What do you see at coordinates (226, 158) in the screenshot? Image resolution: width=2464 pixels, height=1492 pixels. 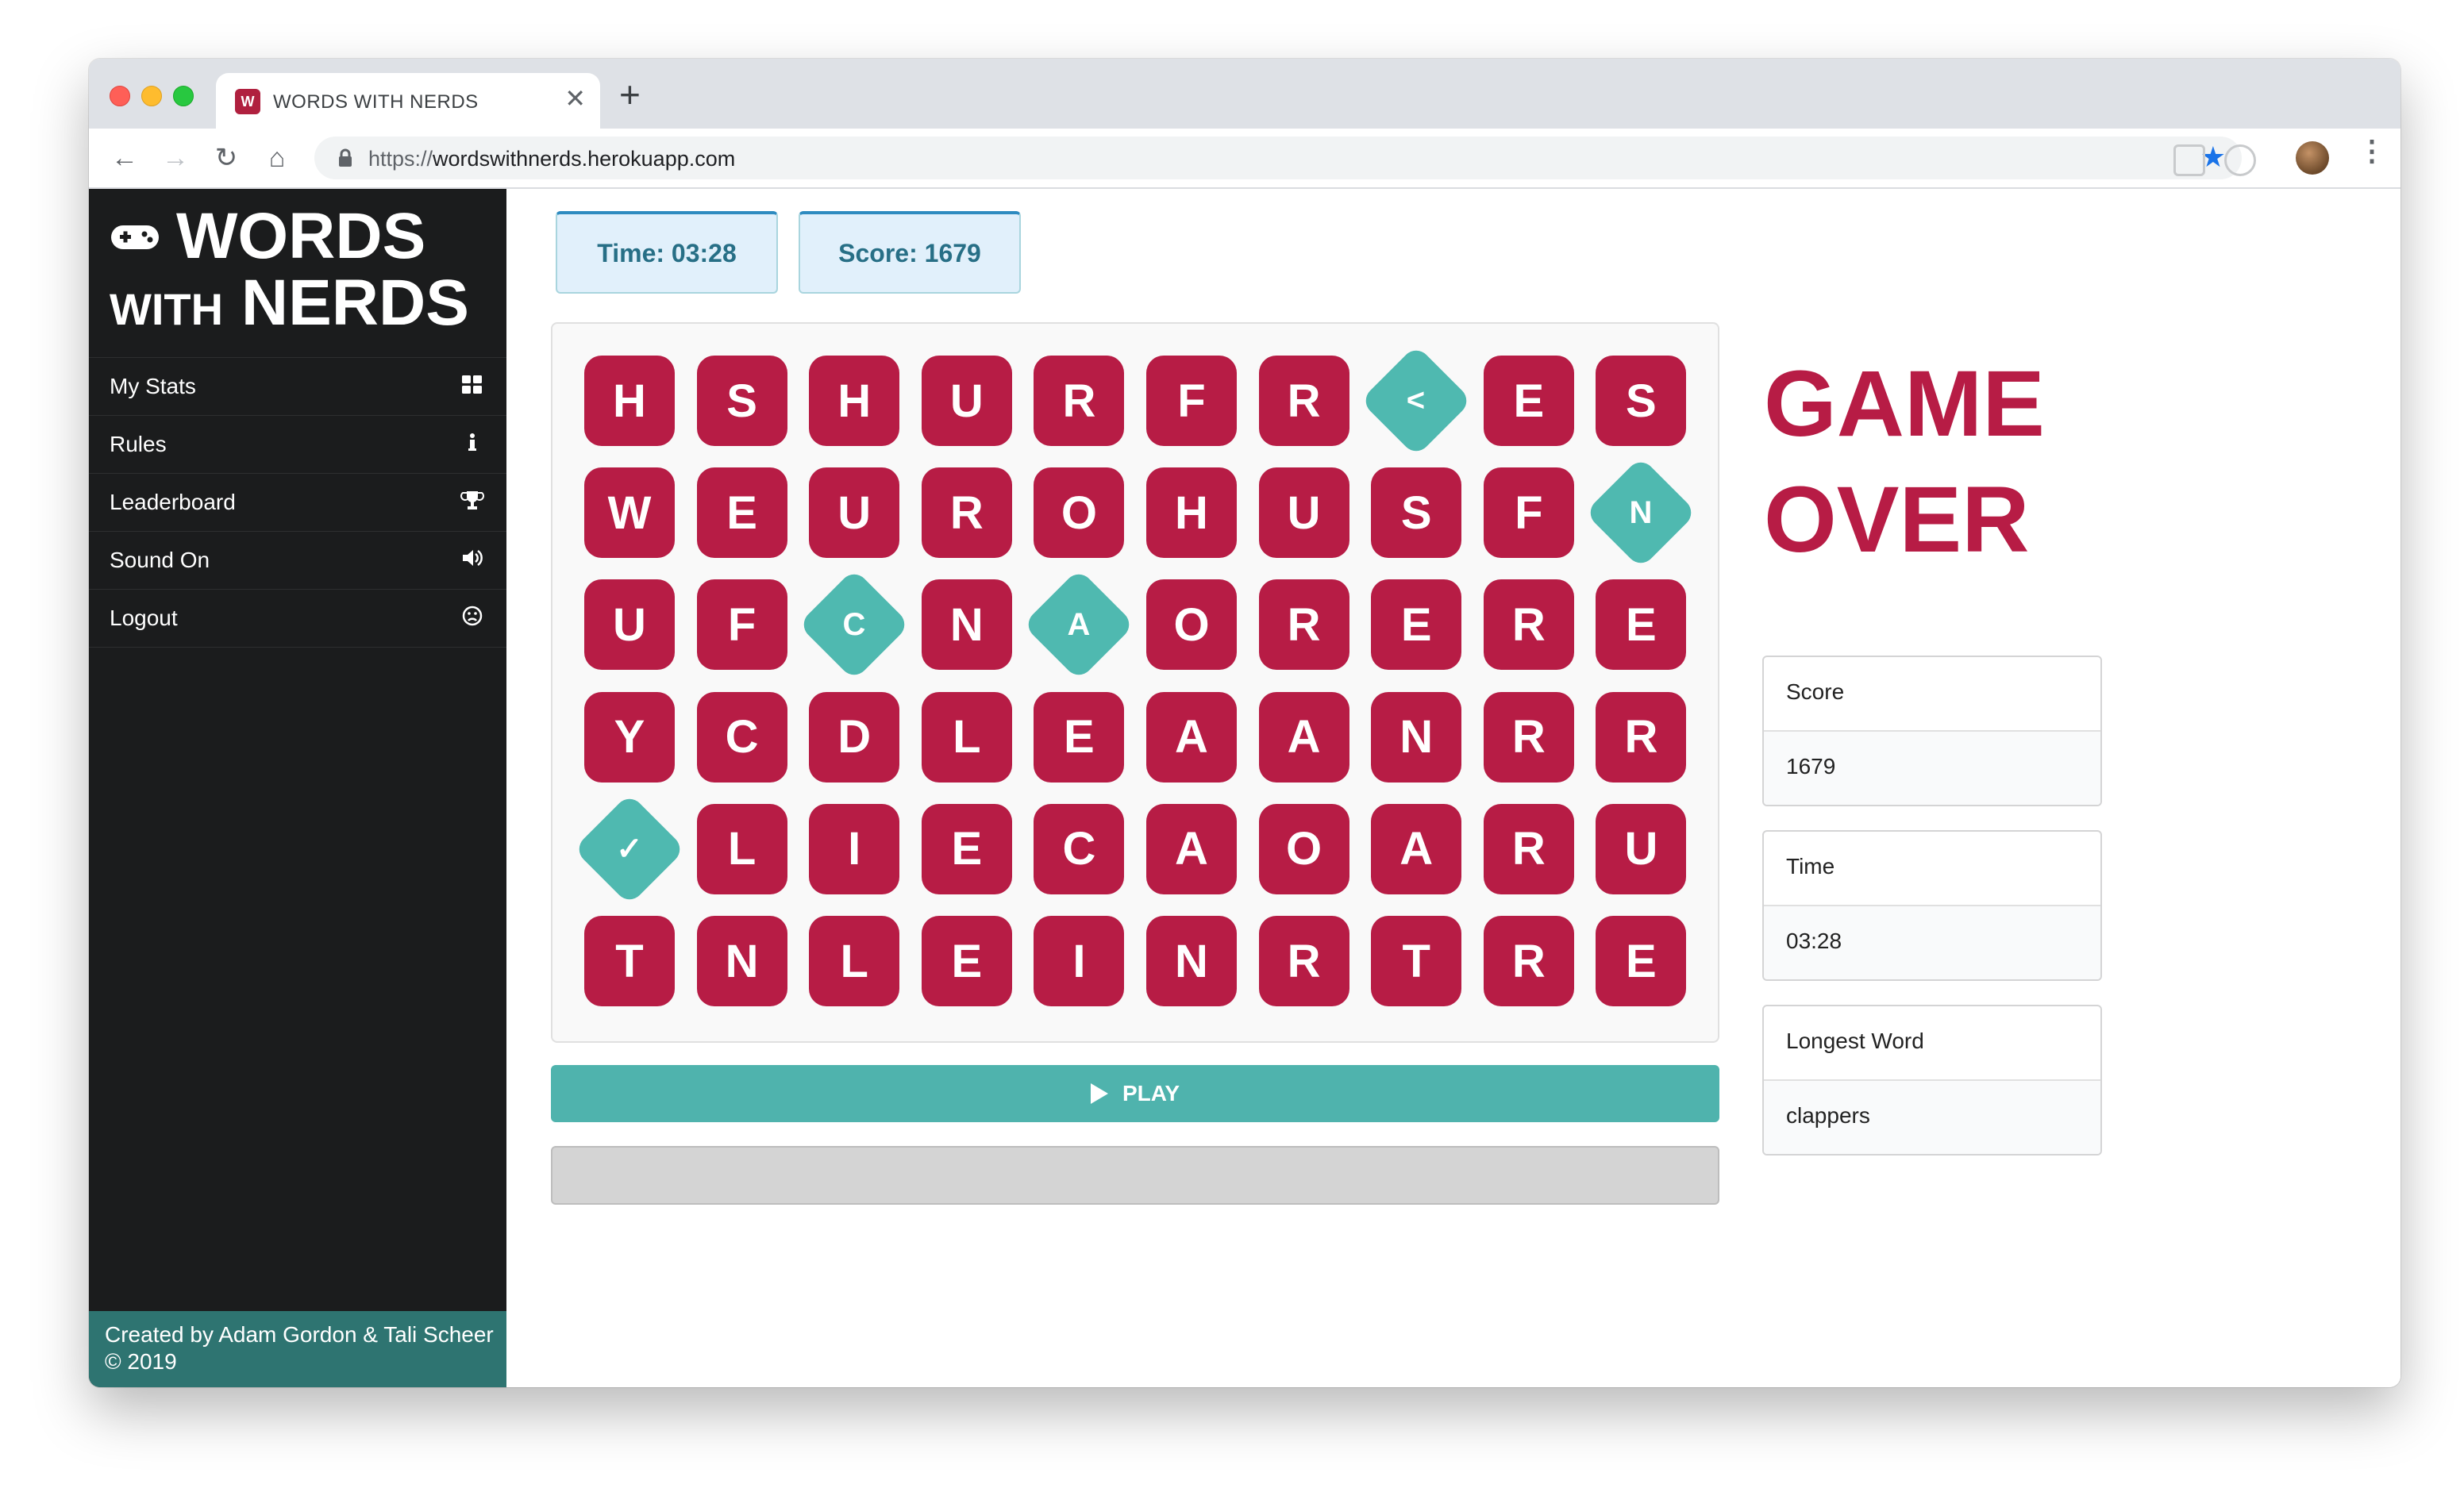 I see `reload-icon: ↻` at bounding box center [226, 158].